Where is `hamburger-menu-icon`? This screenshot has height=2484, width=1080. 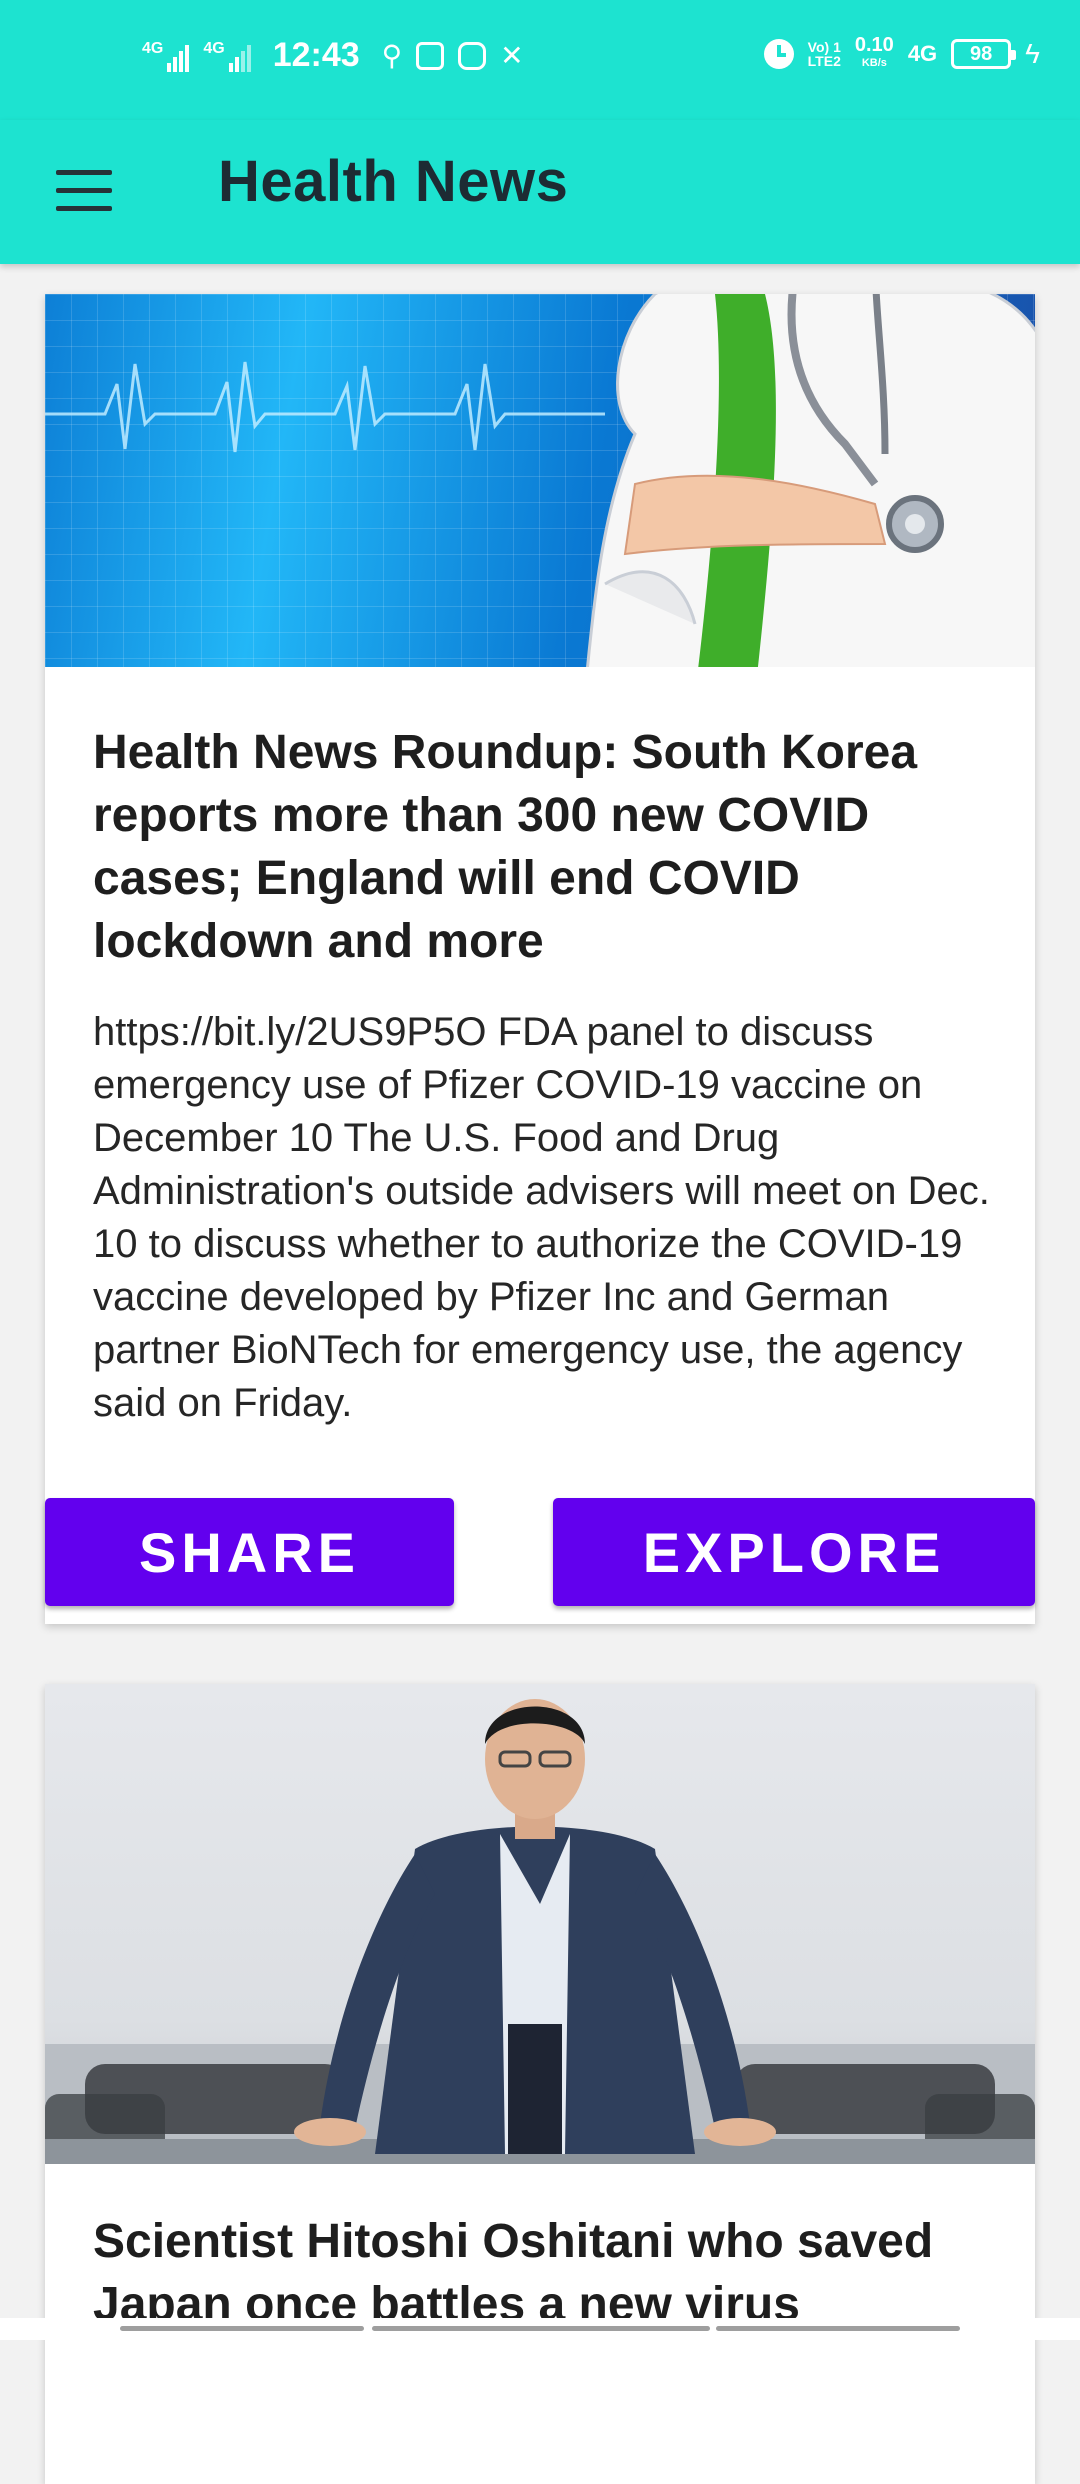
hamburger-menu-icon is located at coordinates (84, 192).